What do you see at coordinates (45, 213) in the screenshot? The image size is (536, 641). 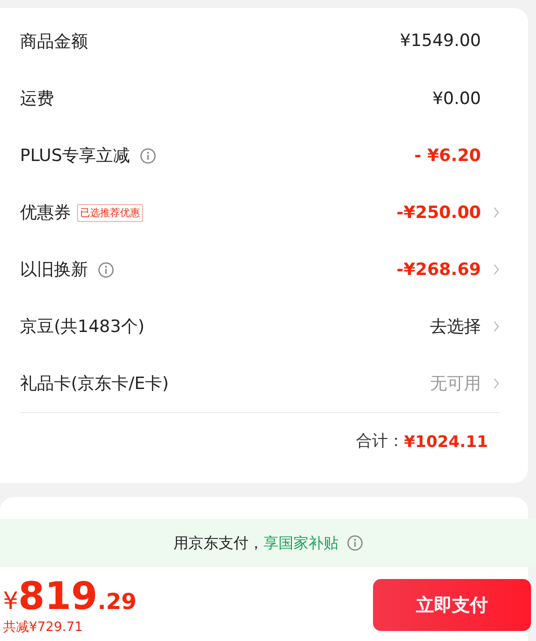 I see `row-label: 优惠券` at bounding box center [45, 213].